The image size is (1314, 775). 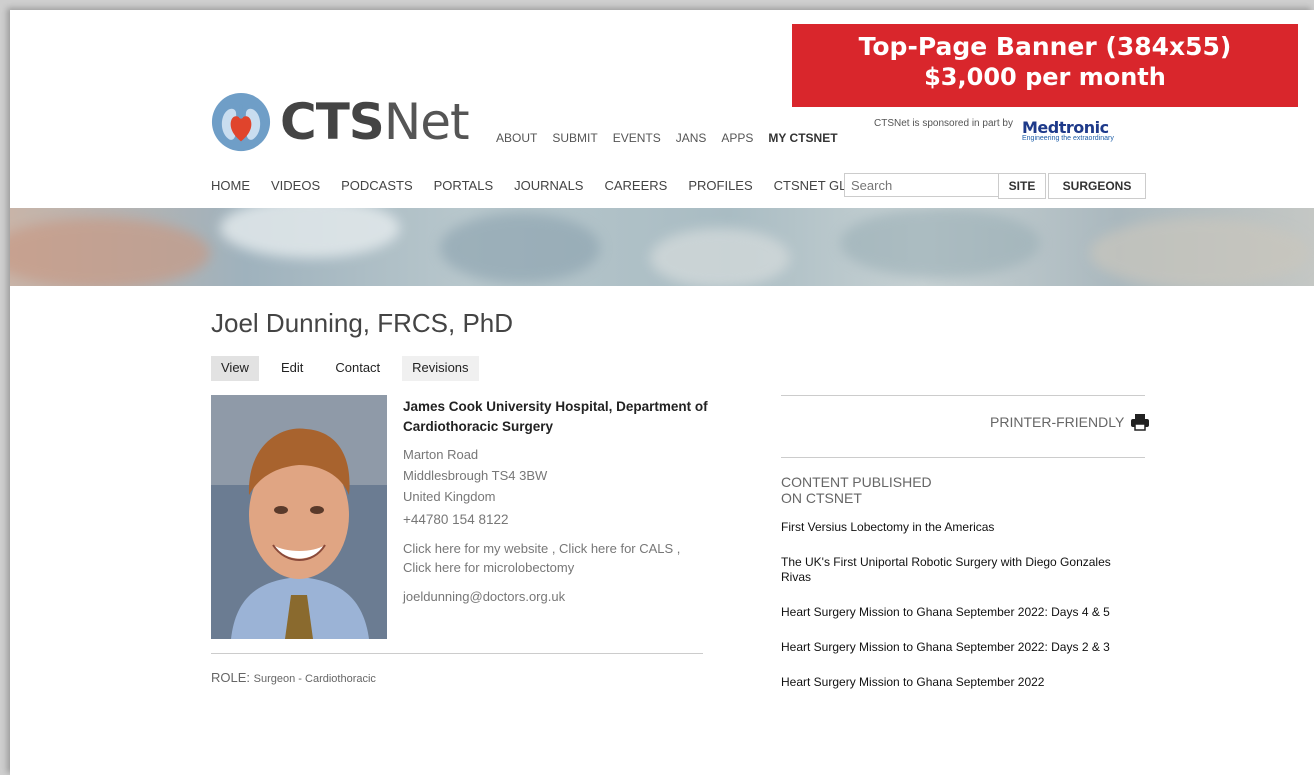 I want to click on address-line-2: Middlesbrough TS4 3BW, so click(x=475, y=475).